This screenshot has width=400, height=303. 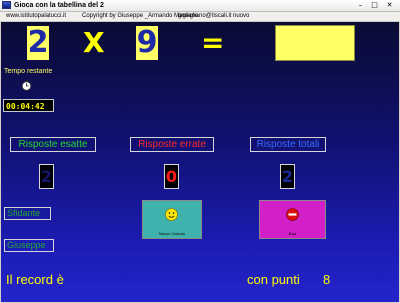 I want to click on answer-input, so click(x=315, y=43).